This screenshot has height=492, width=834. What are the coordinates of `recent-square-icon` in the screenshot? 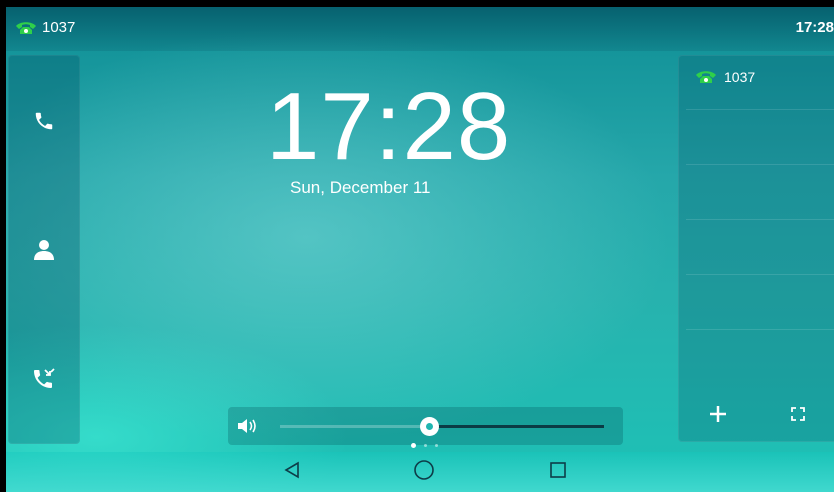 It's located at (558, 472).